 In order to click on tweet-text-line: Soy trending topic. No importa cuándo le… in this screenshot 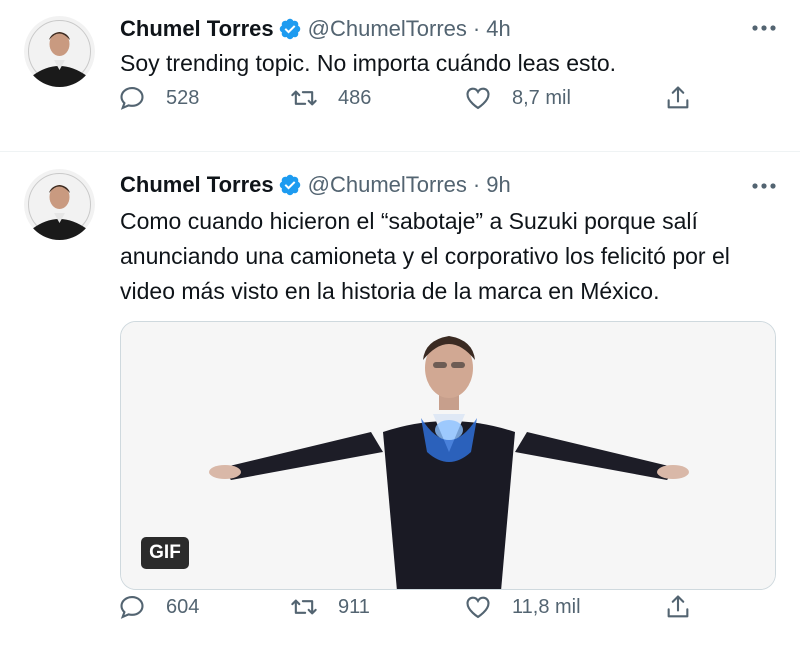, I will do `click(368, 63)`.